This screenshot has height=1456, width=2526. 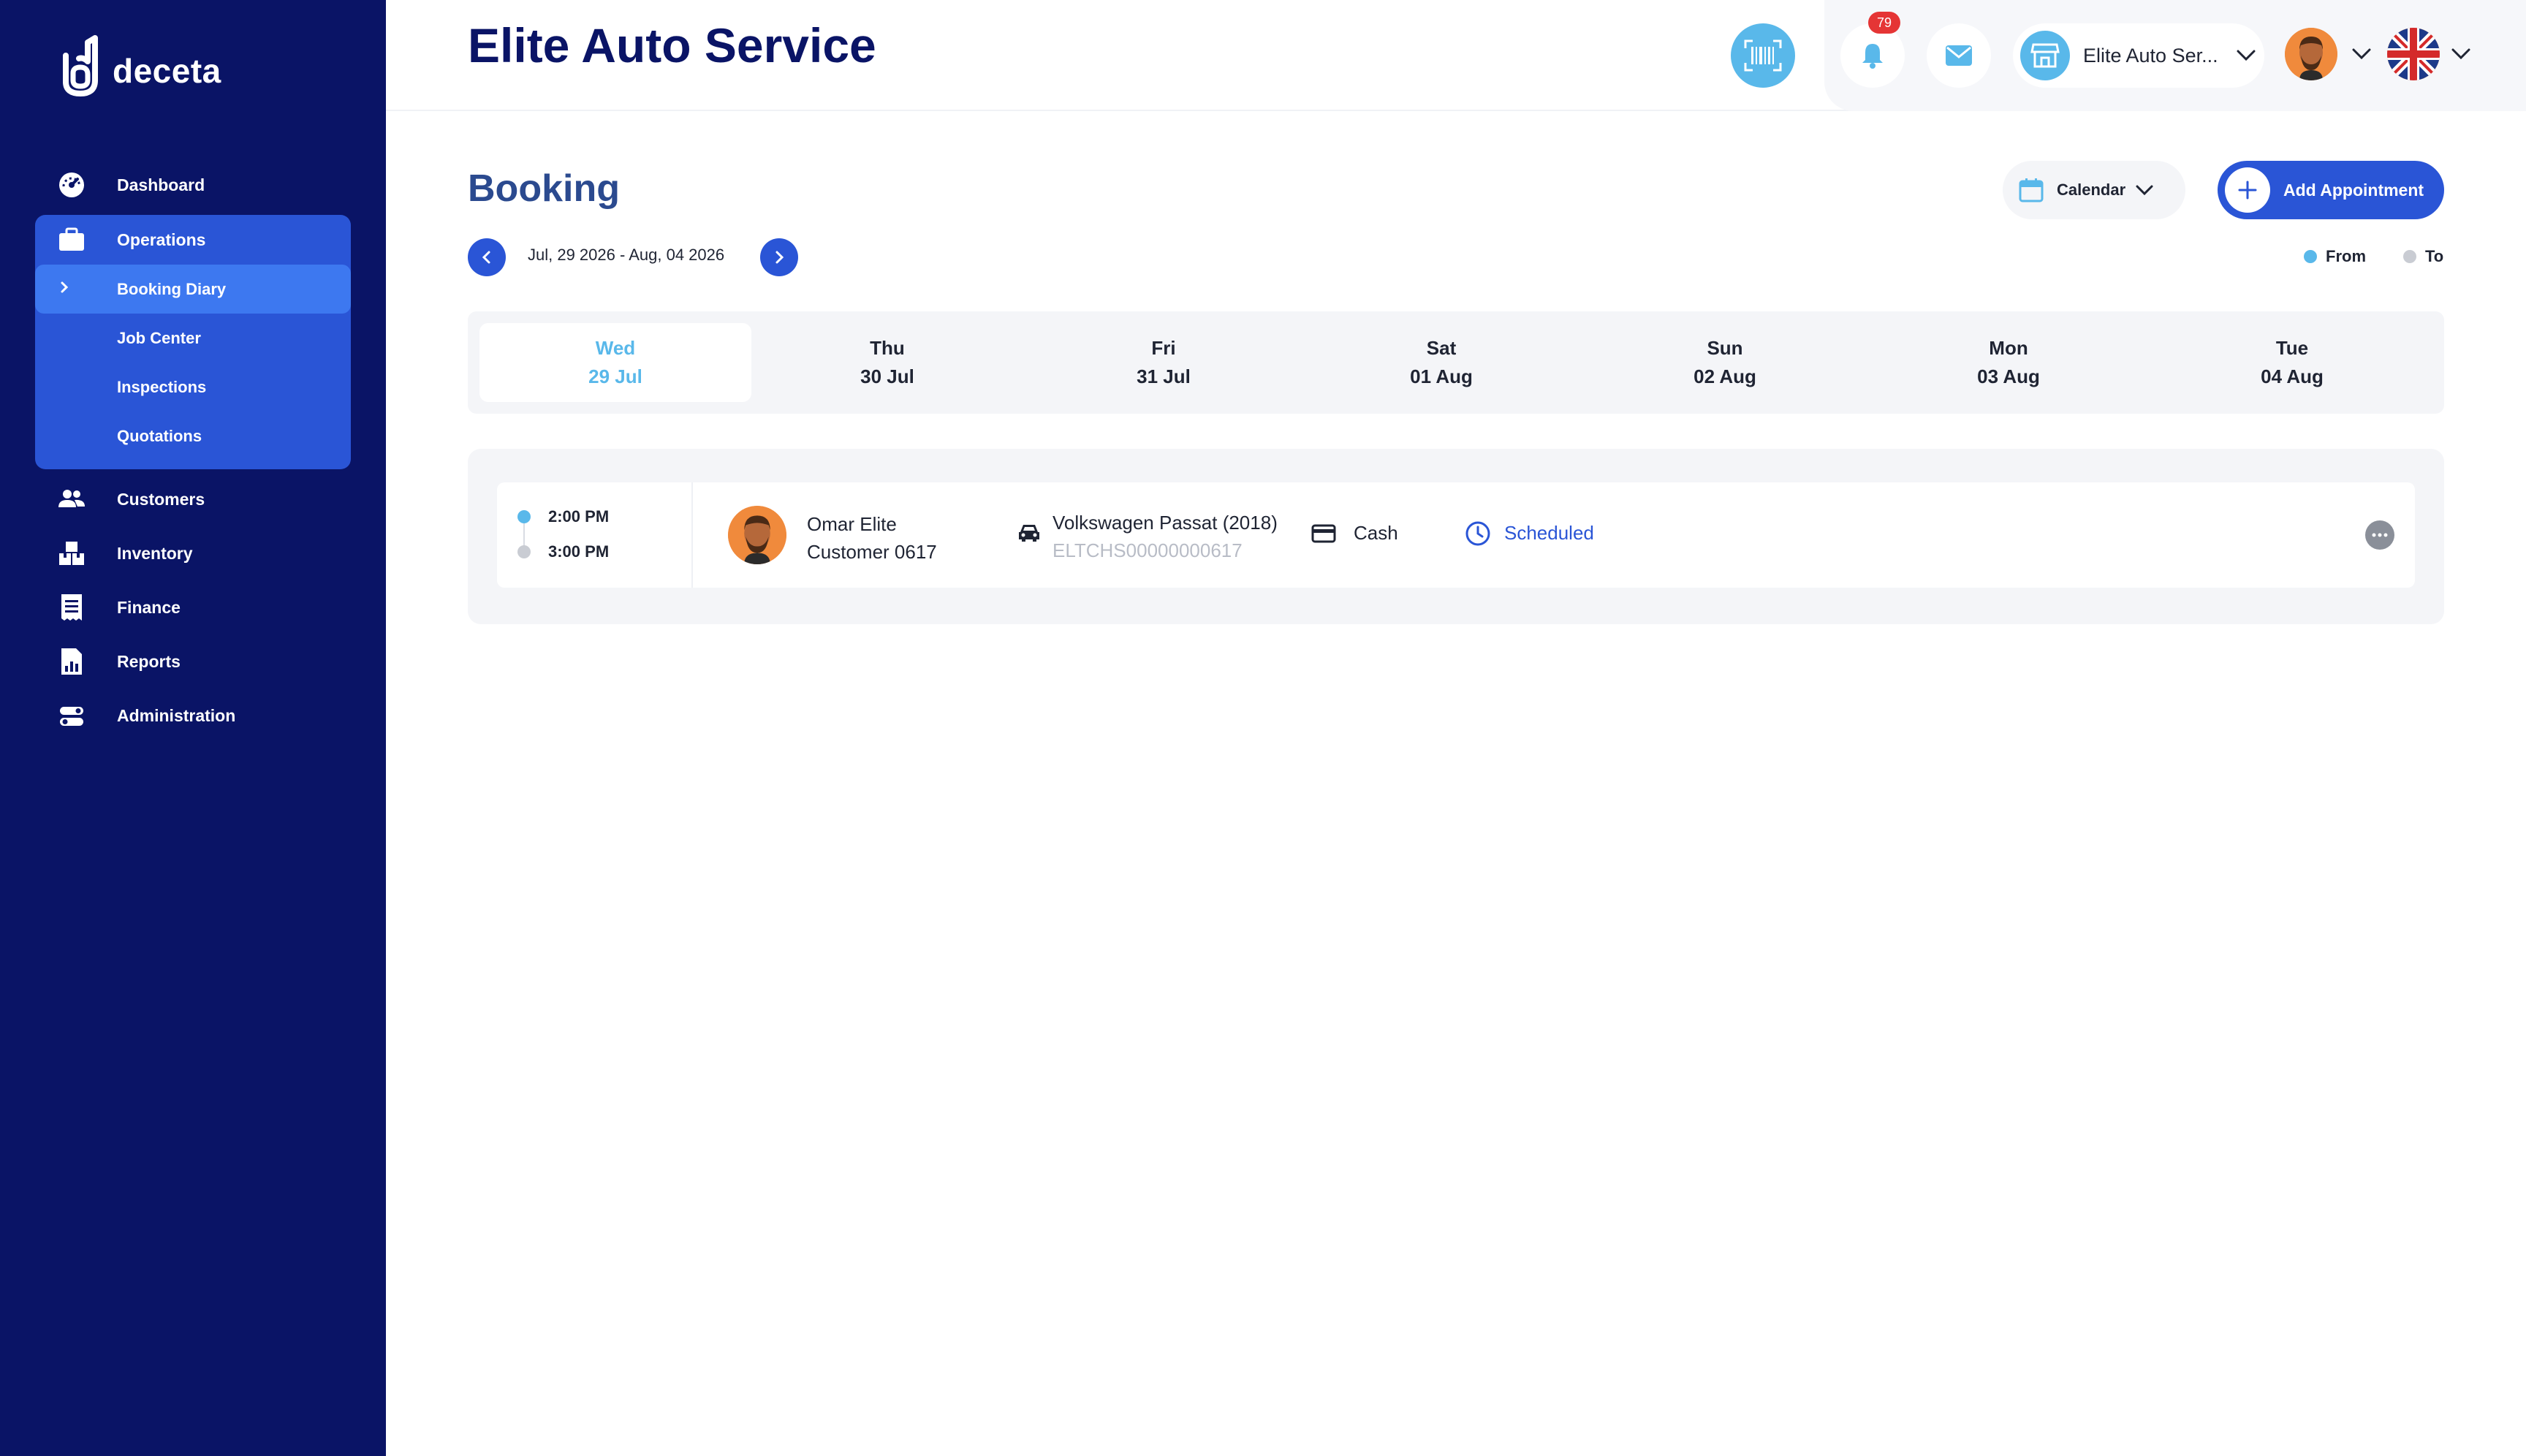 What do you see at coordinates (2292, 376) in the screenshot?
I see `day-date: 04 Aug` at bounding box center [2292, 376].